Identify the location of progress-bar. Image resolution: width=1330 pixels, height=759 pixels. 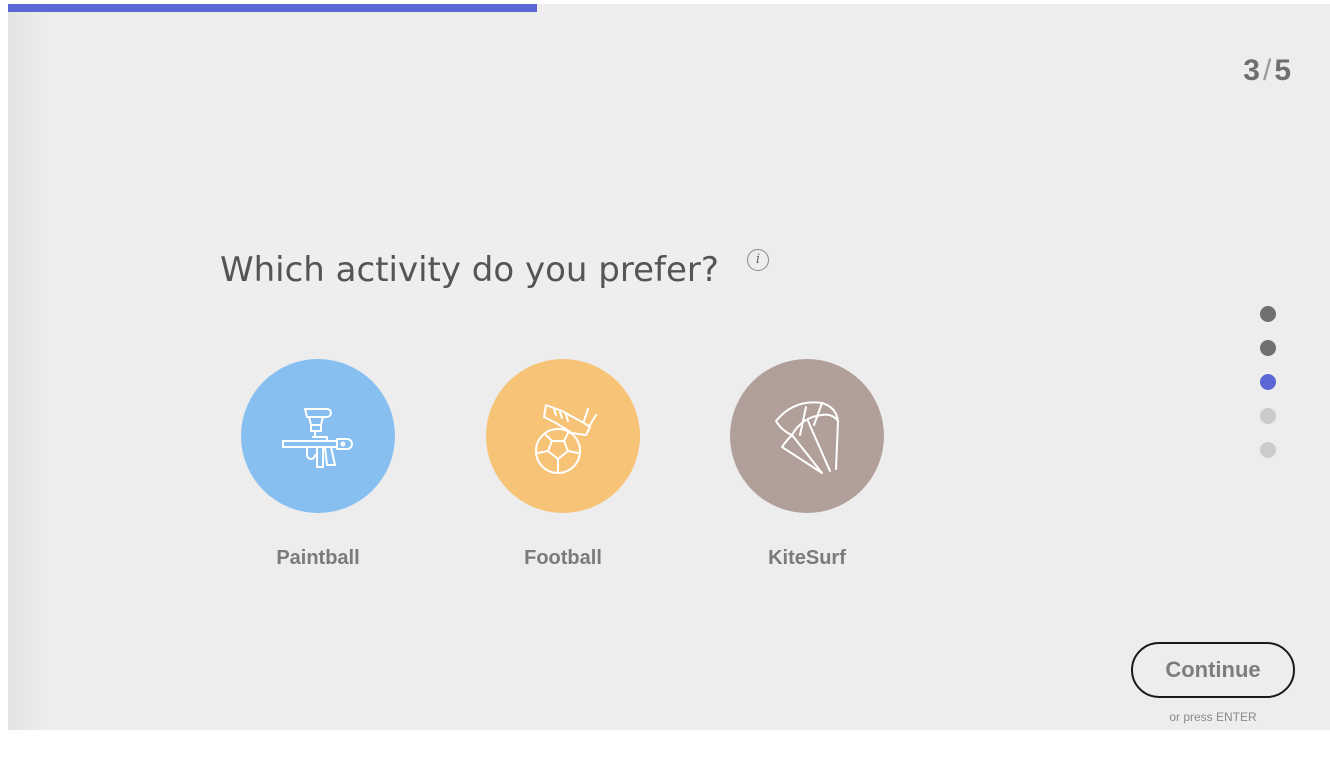
(272, 8).